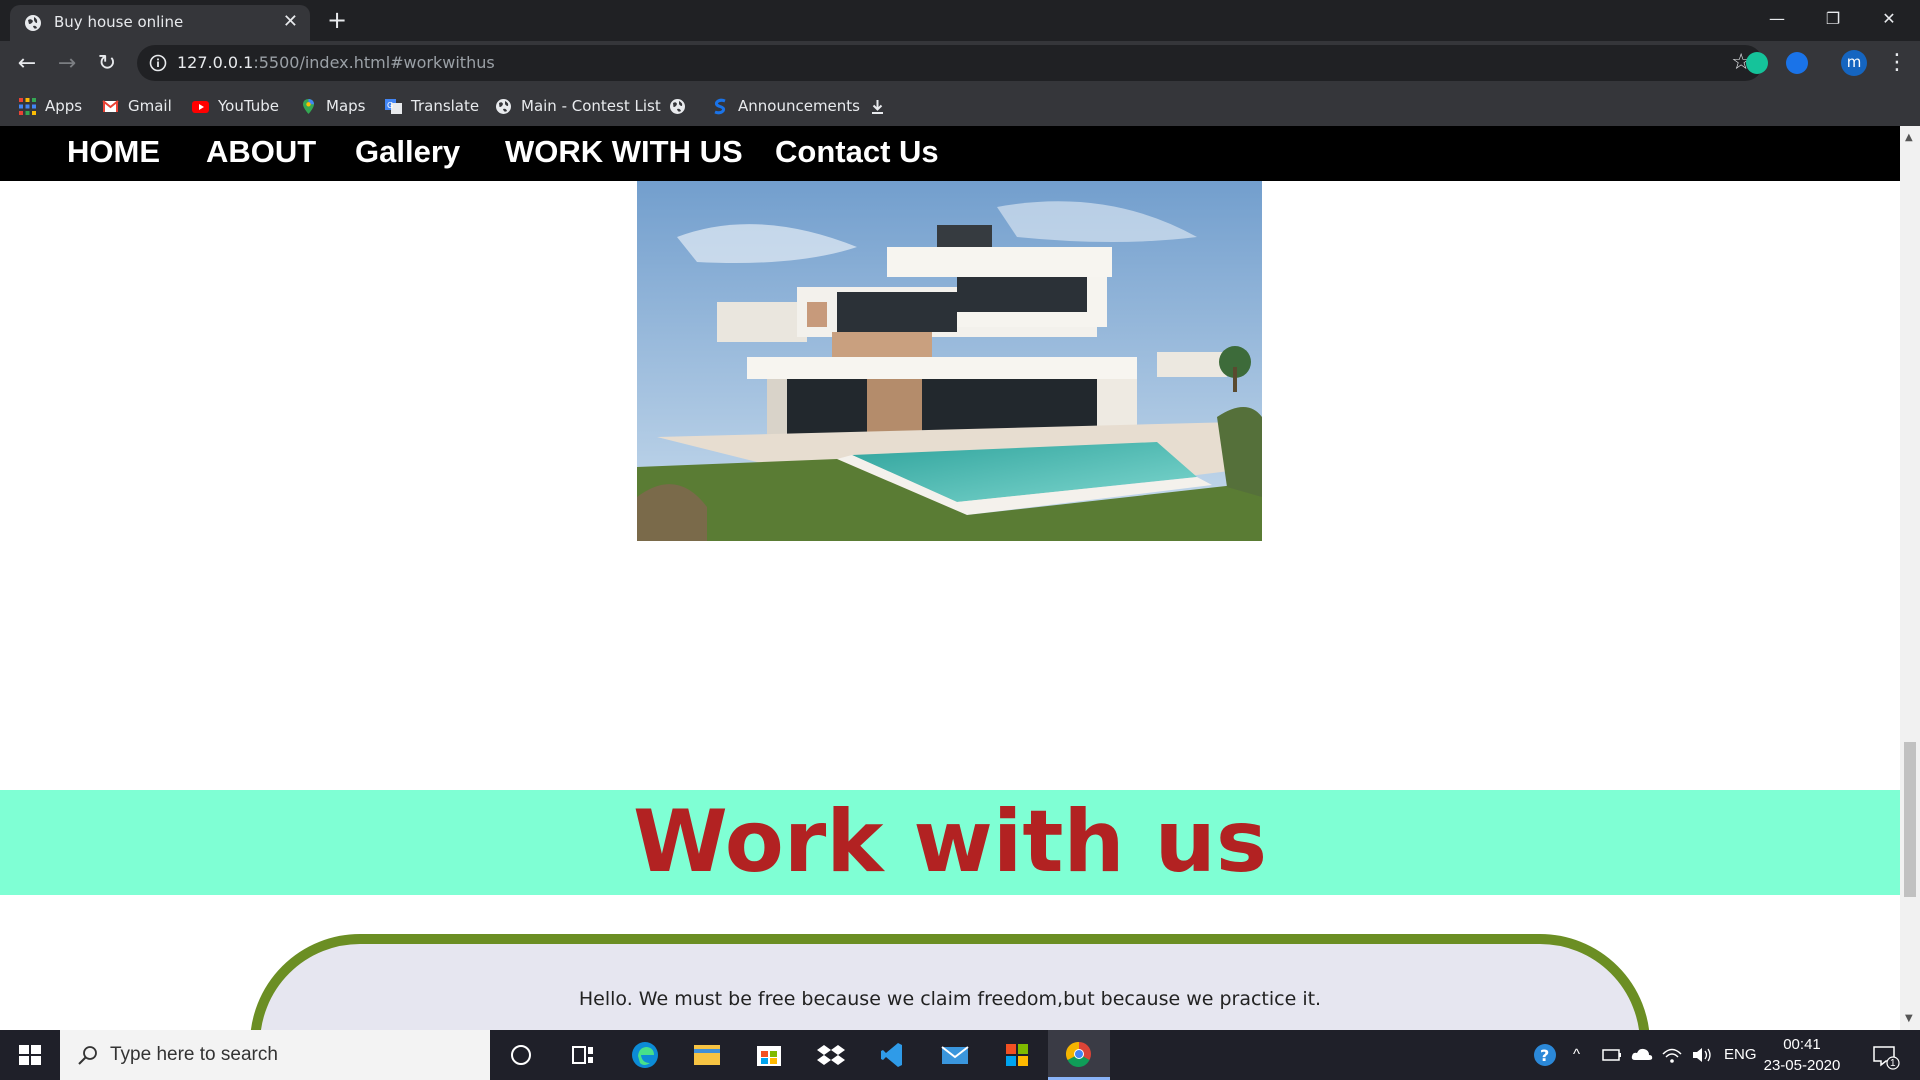 Image resolution: width=1920 pixels, height=1080 pixels. I want to click on dropbox-icon, so click(831, 1055).